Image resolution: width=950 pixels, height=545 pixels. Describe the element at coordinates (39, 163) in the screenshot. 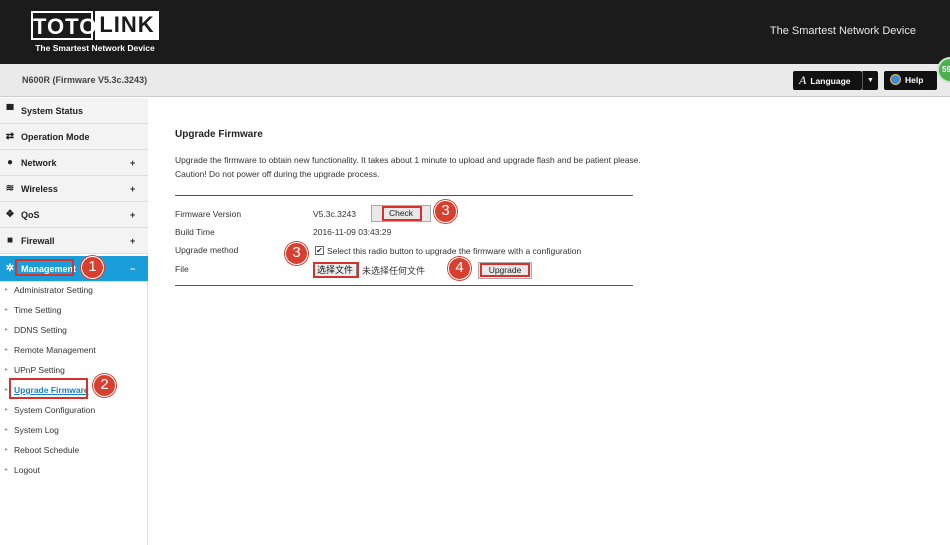

I see `sidebar-item-label: Network` at that location.